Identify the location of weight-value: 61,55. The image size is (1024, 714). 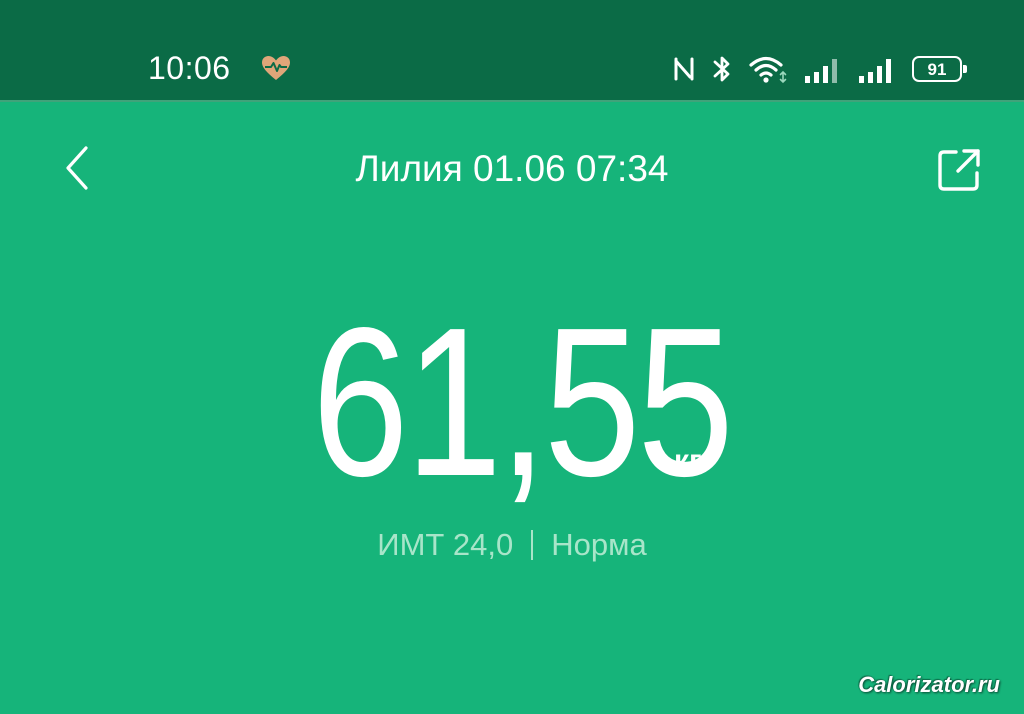
(523, 401).